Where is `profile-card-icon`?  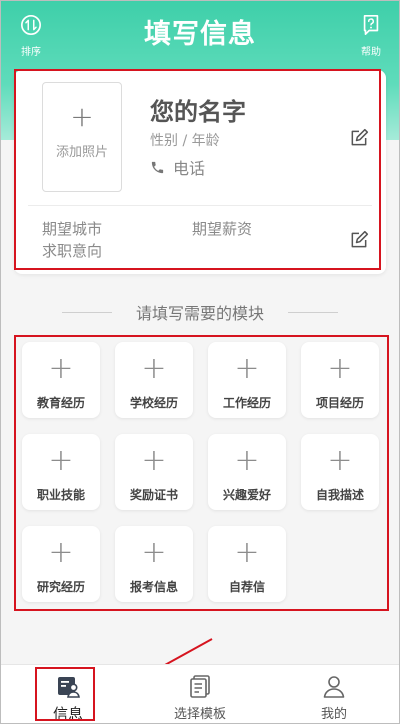 profile-card-icon is located at coordinates (69, 687).